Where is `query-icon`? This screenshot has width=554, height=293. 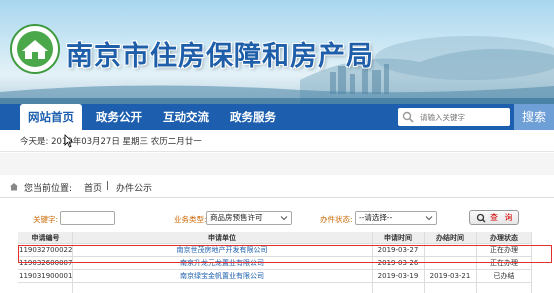
query-icon is located at coordinates (481, 218).